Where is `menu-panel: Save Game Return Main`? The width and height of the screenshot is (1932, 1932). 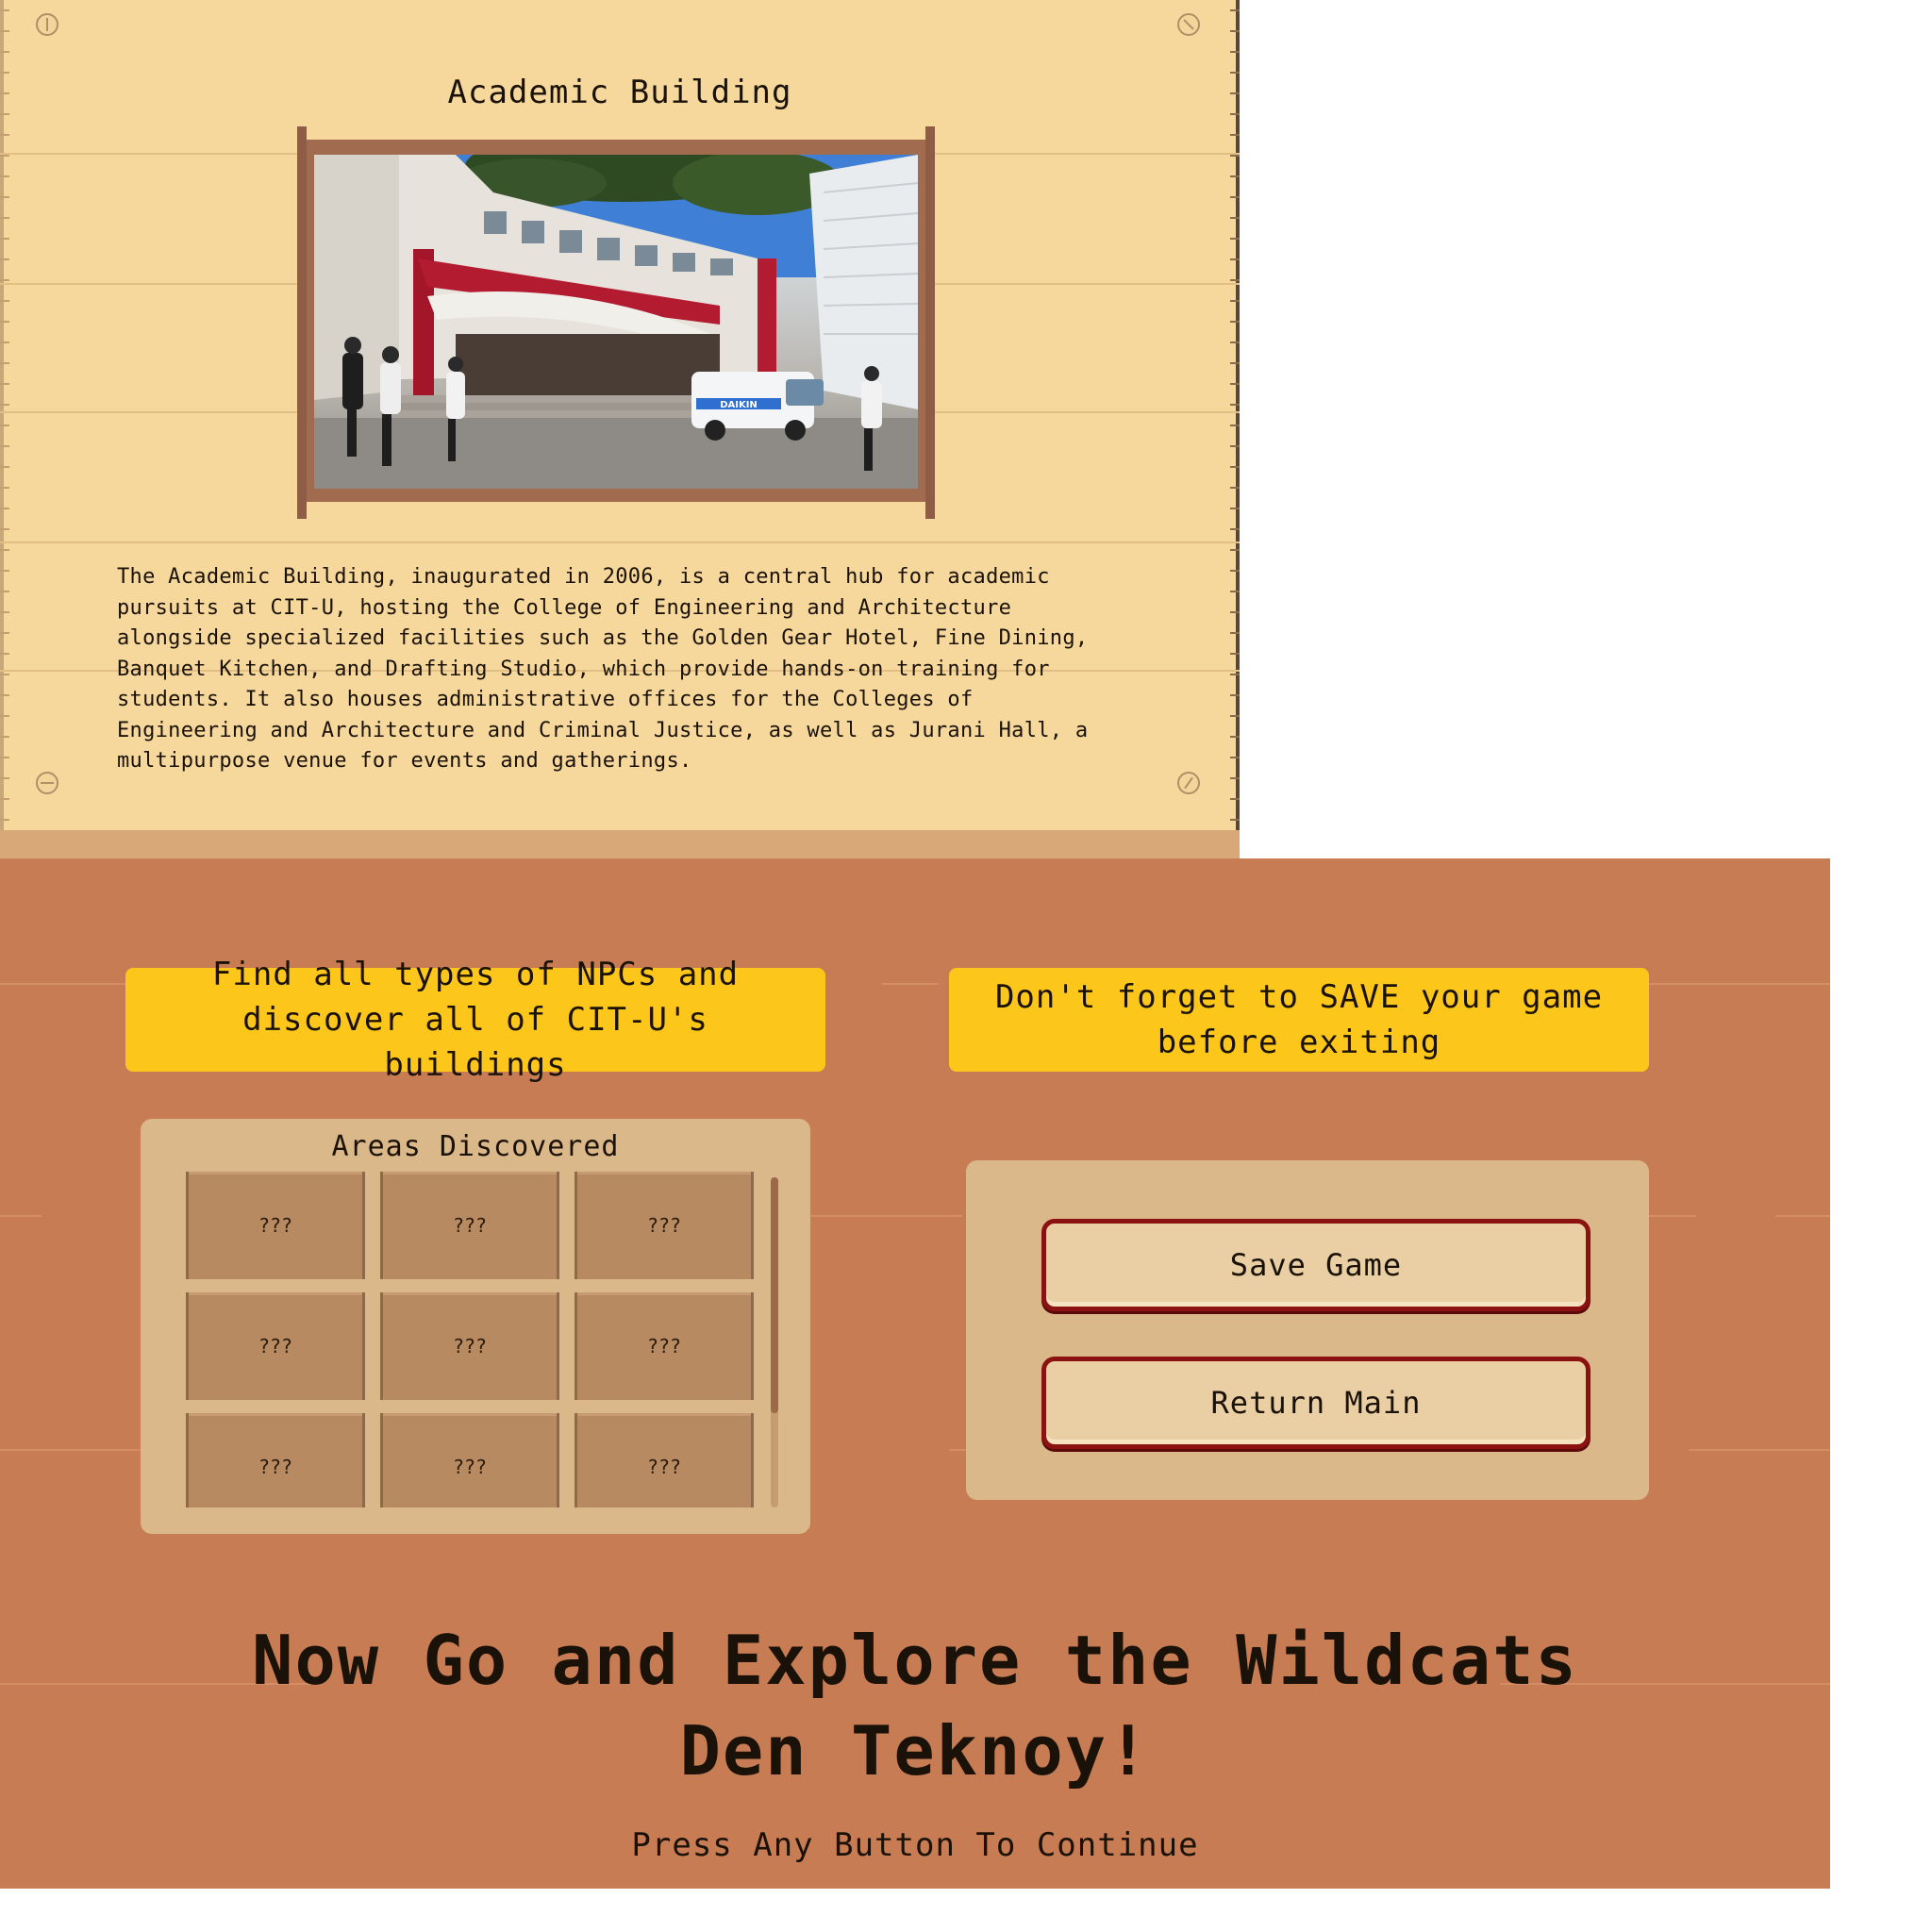
menu-panel: Save Game Return Main is located at coordinates (1307, 1330).